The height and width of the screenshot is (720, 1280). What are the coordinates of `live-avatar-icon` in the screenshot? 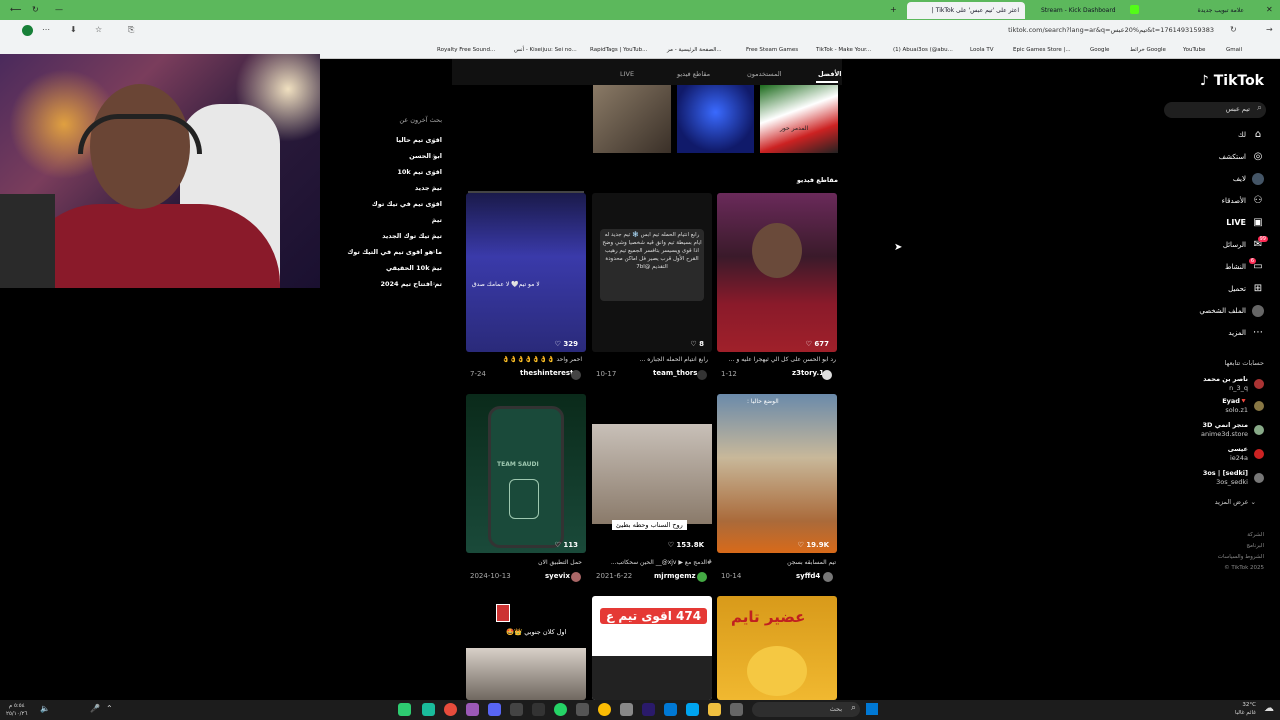 It's located at (1258, 179).